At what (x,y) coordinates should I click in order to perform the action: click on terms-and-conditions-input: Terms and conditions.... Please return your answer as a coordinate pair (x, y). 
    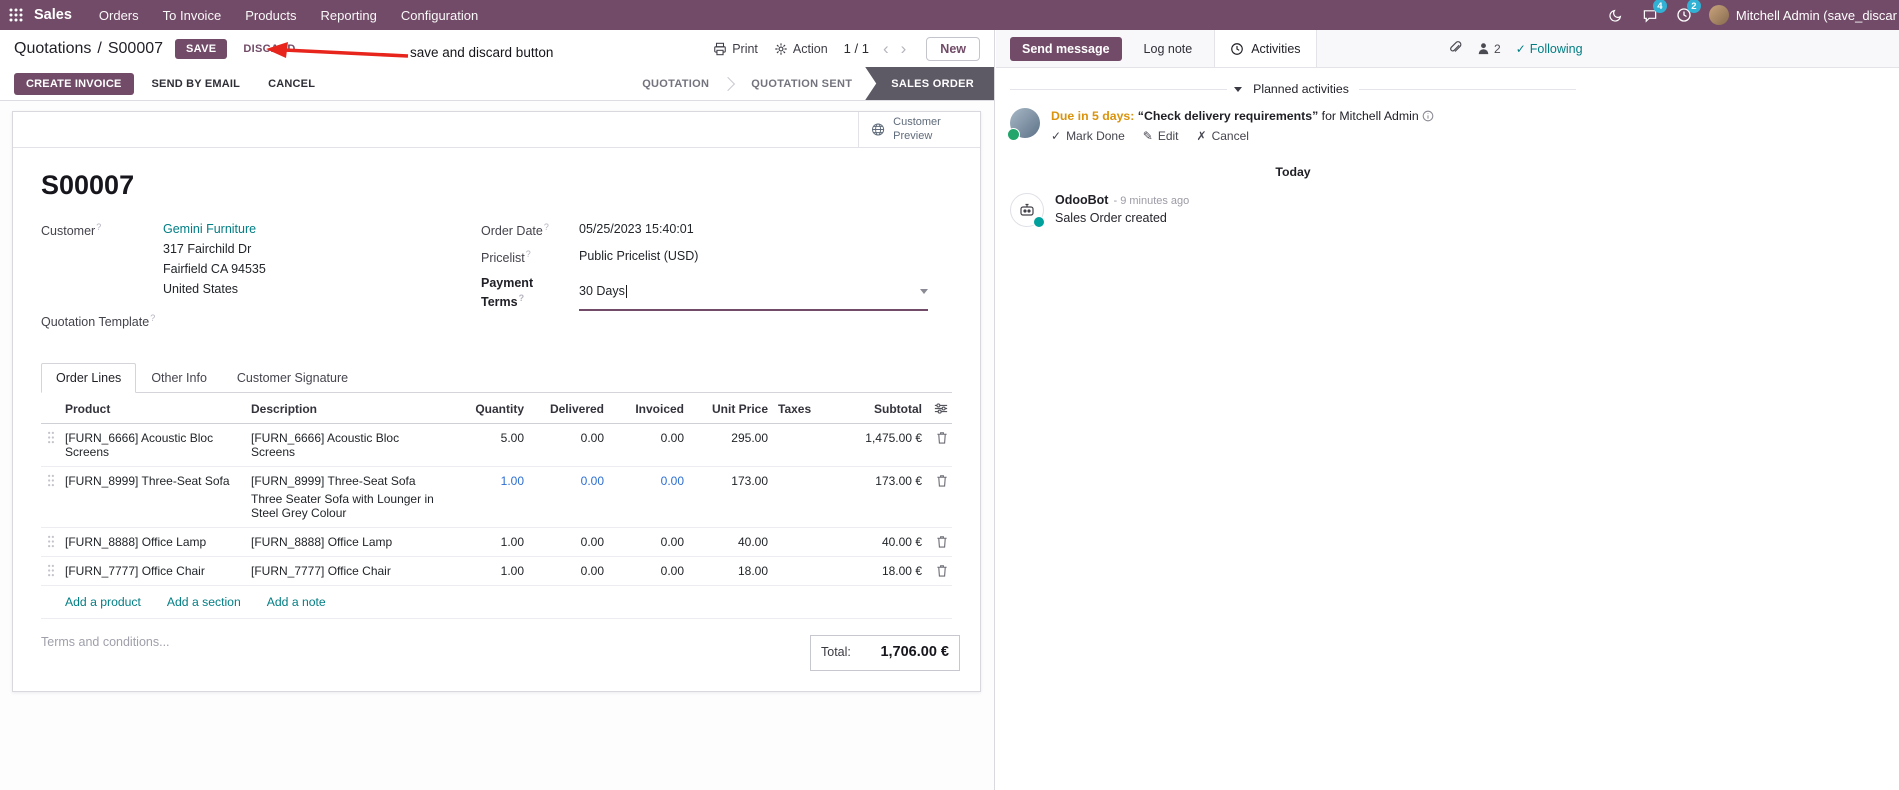
    Looking at the image, I should click on (105, 642).